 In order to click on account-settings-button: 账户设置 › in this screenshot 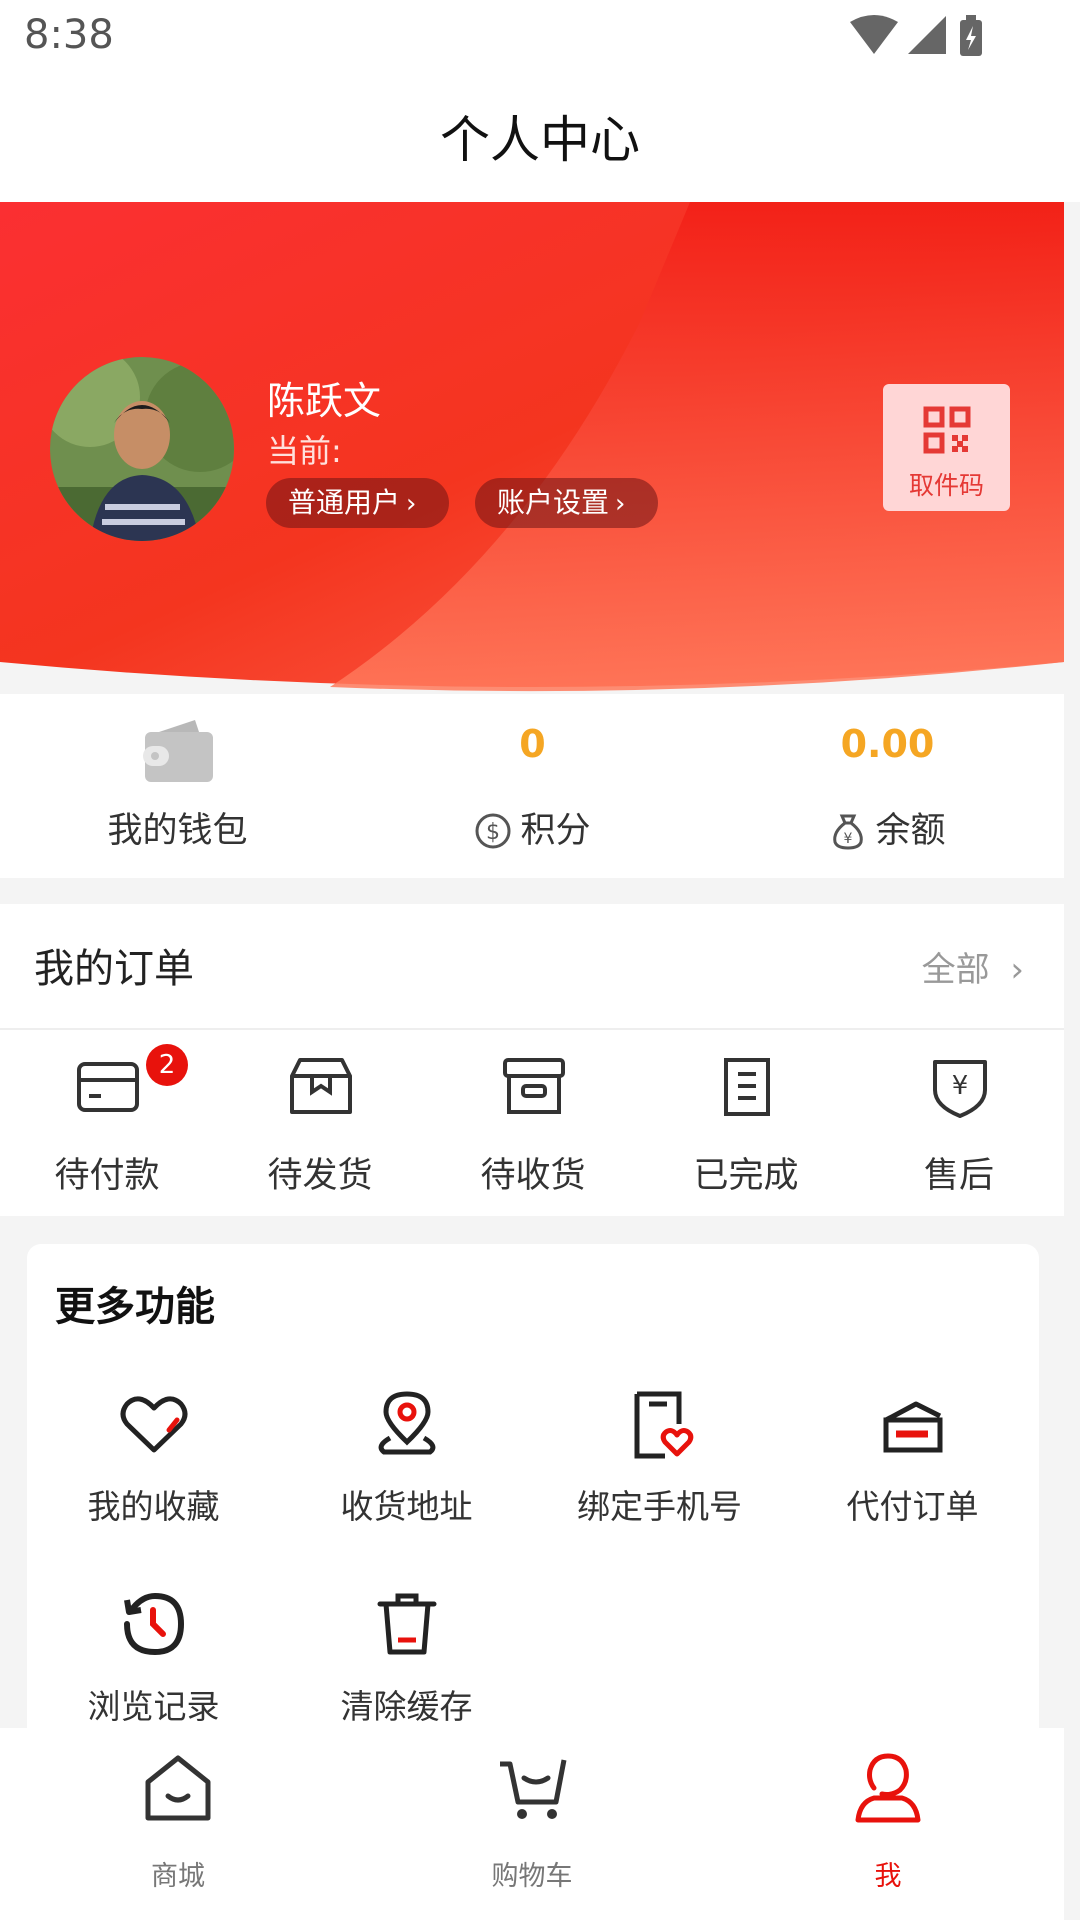, I will do `click(566, 503)`.